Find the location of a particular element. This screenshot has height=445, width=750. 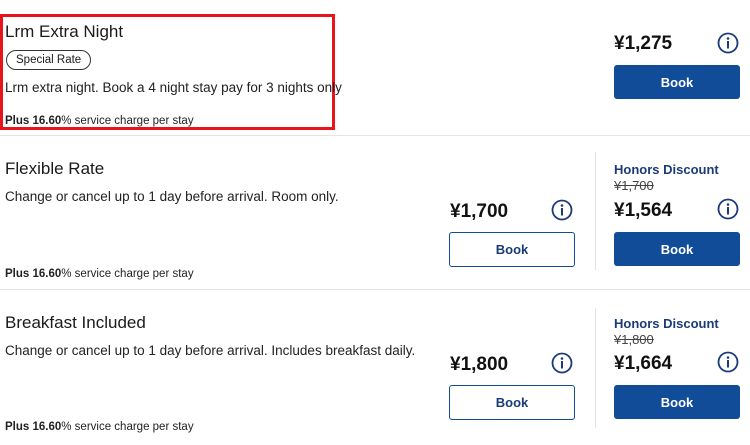

rate-price: ¥1,700 is located at coordinates (479, 211).